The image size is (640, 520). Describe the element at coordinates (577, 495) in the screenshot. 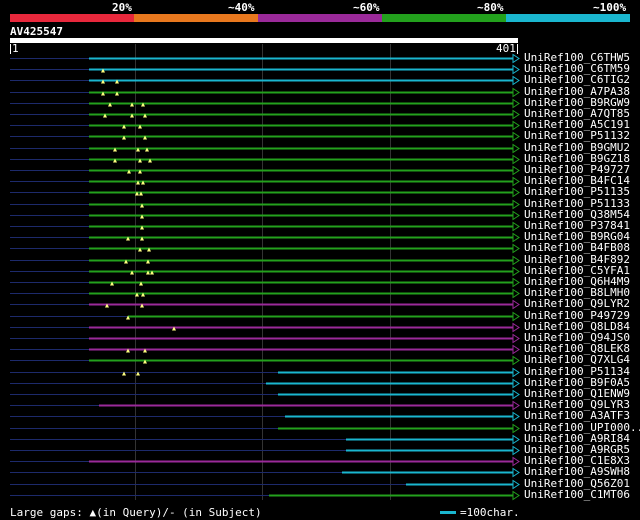

I see `hit-label: UniRef100_C1MT06` at that location.